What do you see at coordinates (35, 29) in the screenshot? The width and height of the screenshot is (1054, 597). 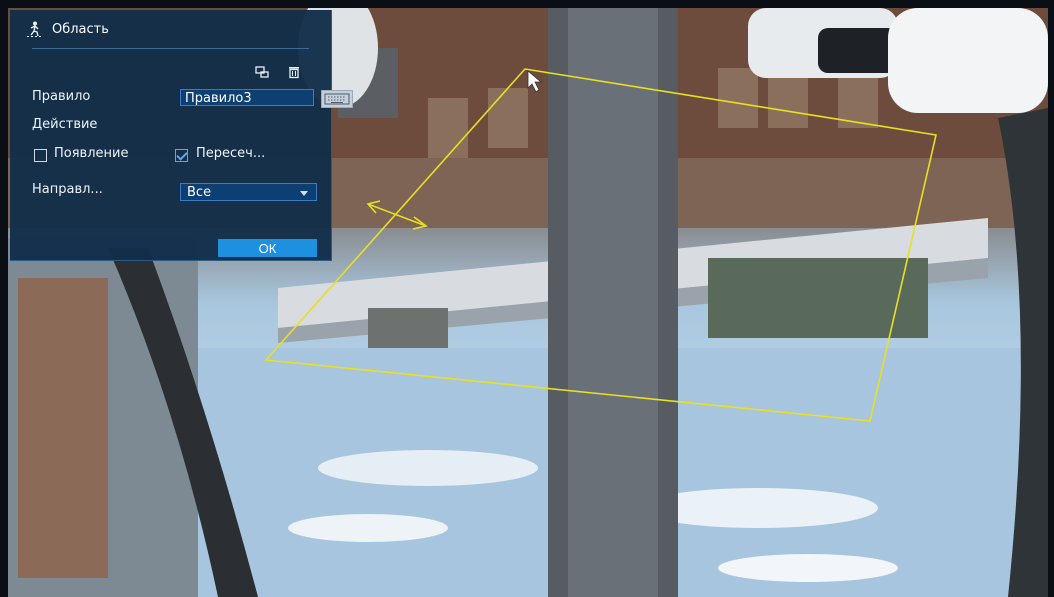 I see `person-crossing-icon` at bounding box center [35, 29].